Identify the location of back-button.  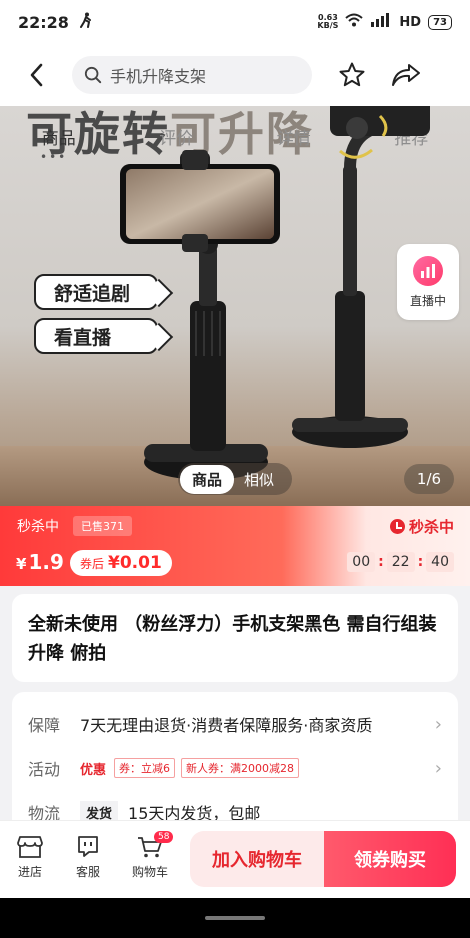
(36, 75).